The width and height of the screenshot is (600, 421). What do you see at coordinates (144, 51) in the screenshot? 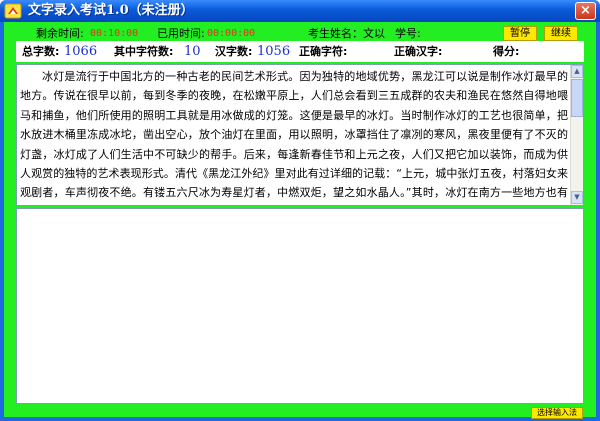
I see `symbol-count-label: 其中字符数:` at bounding box center [144, 51].